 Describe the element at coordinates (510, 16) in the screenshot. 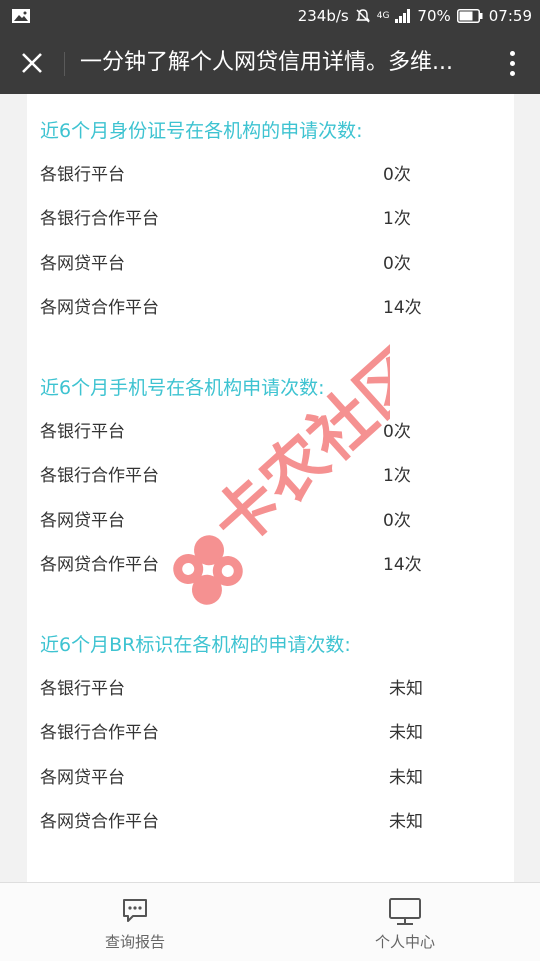

I see `clock: 07:59` at that location.